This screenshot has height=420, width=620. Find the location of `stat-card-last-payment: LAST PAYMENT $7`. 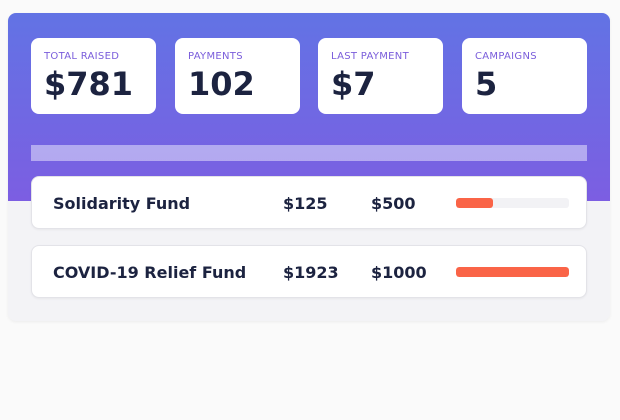

stat-card-last-payment: LAST PAYMENT $7 is located at coordinates (380, 76).